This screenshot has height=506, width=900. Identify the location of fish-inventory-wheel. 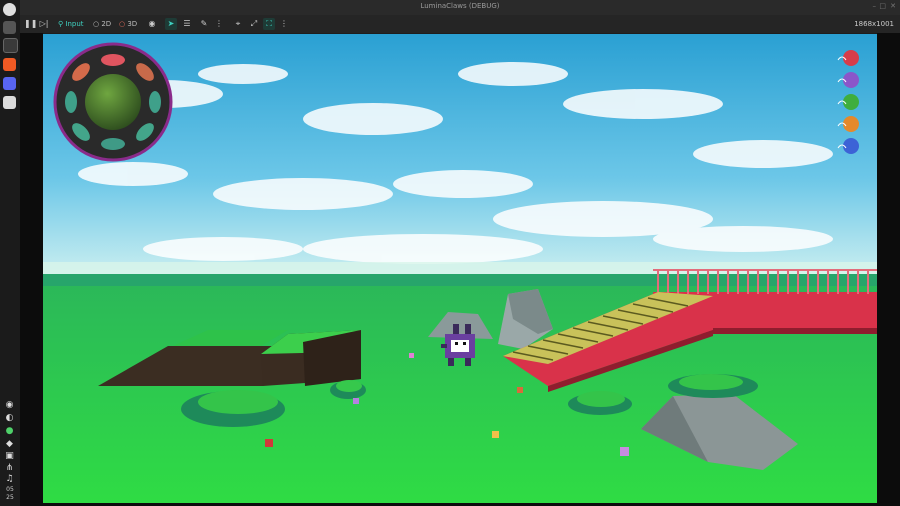
(113, 102).